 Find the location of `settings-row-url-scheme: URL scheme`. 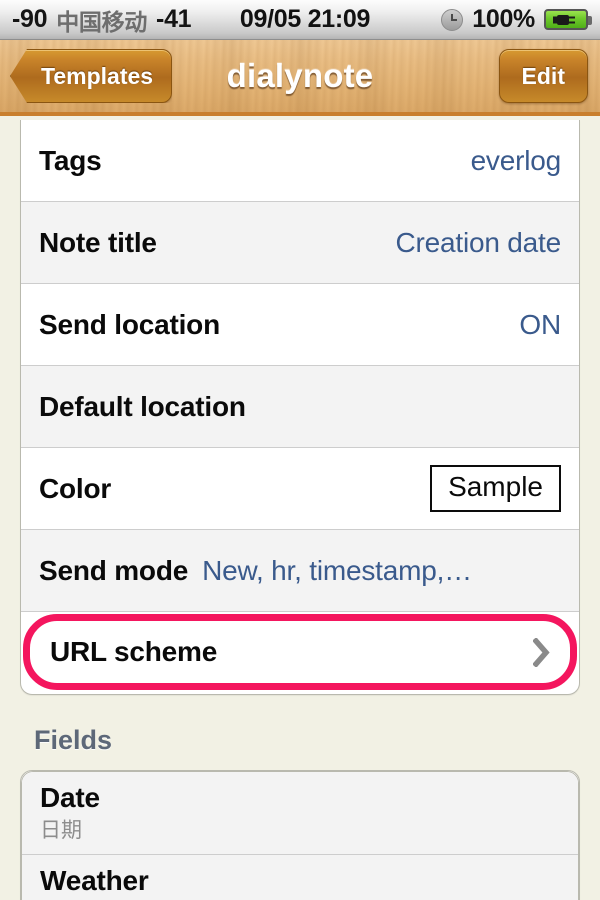

settings-row-url-scheme: URL scheme is located at coordinates (300, 652).